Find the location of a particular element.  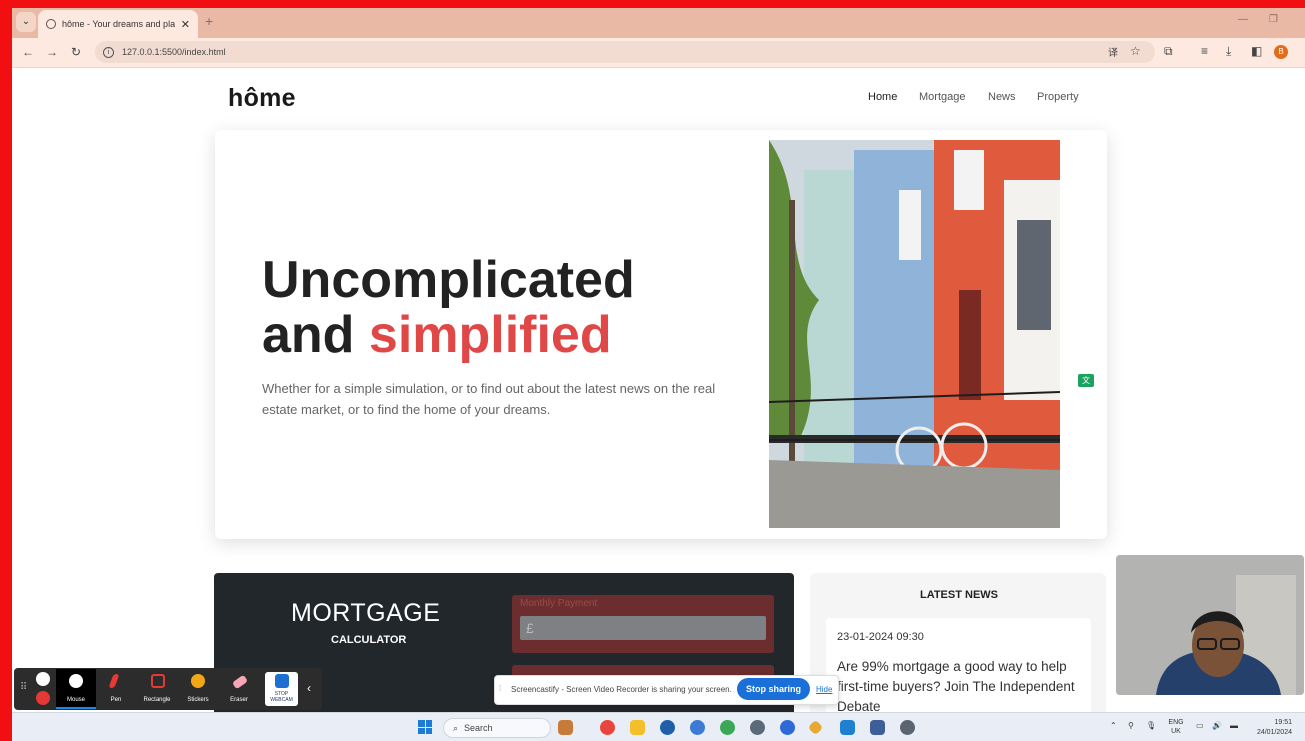

globe-icon is located at coordinates (51, 24).